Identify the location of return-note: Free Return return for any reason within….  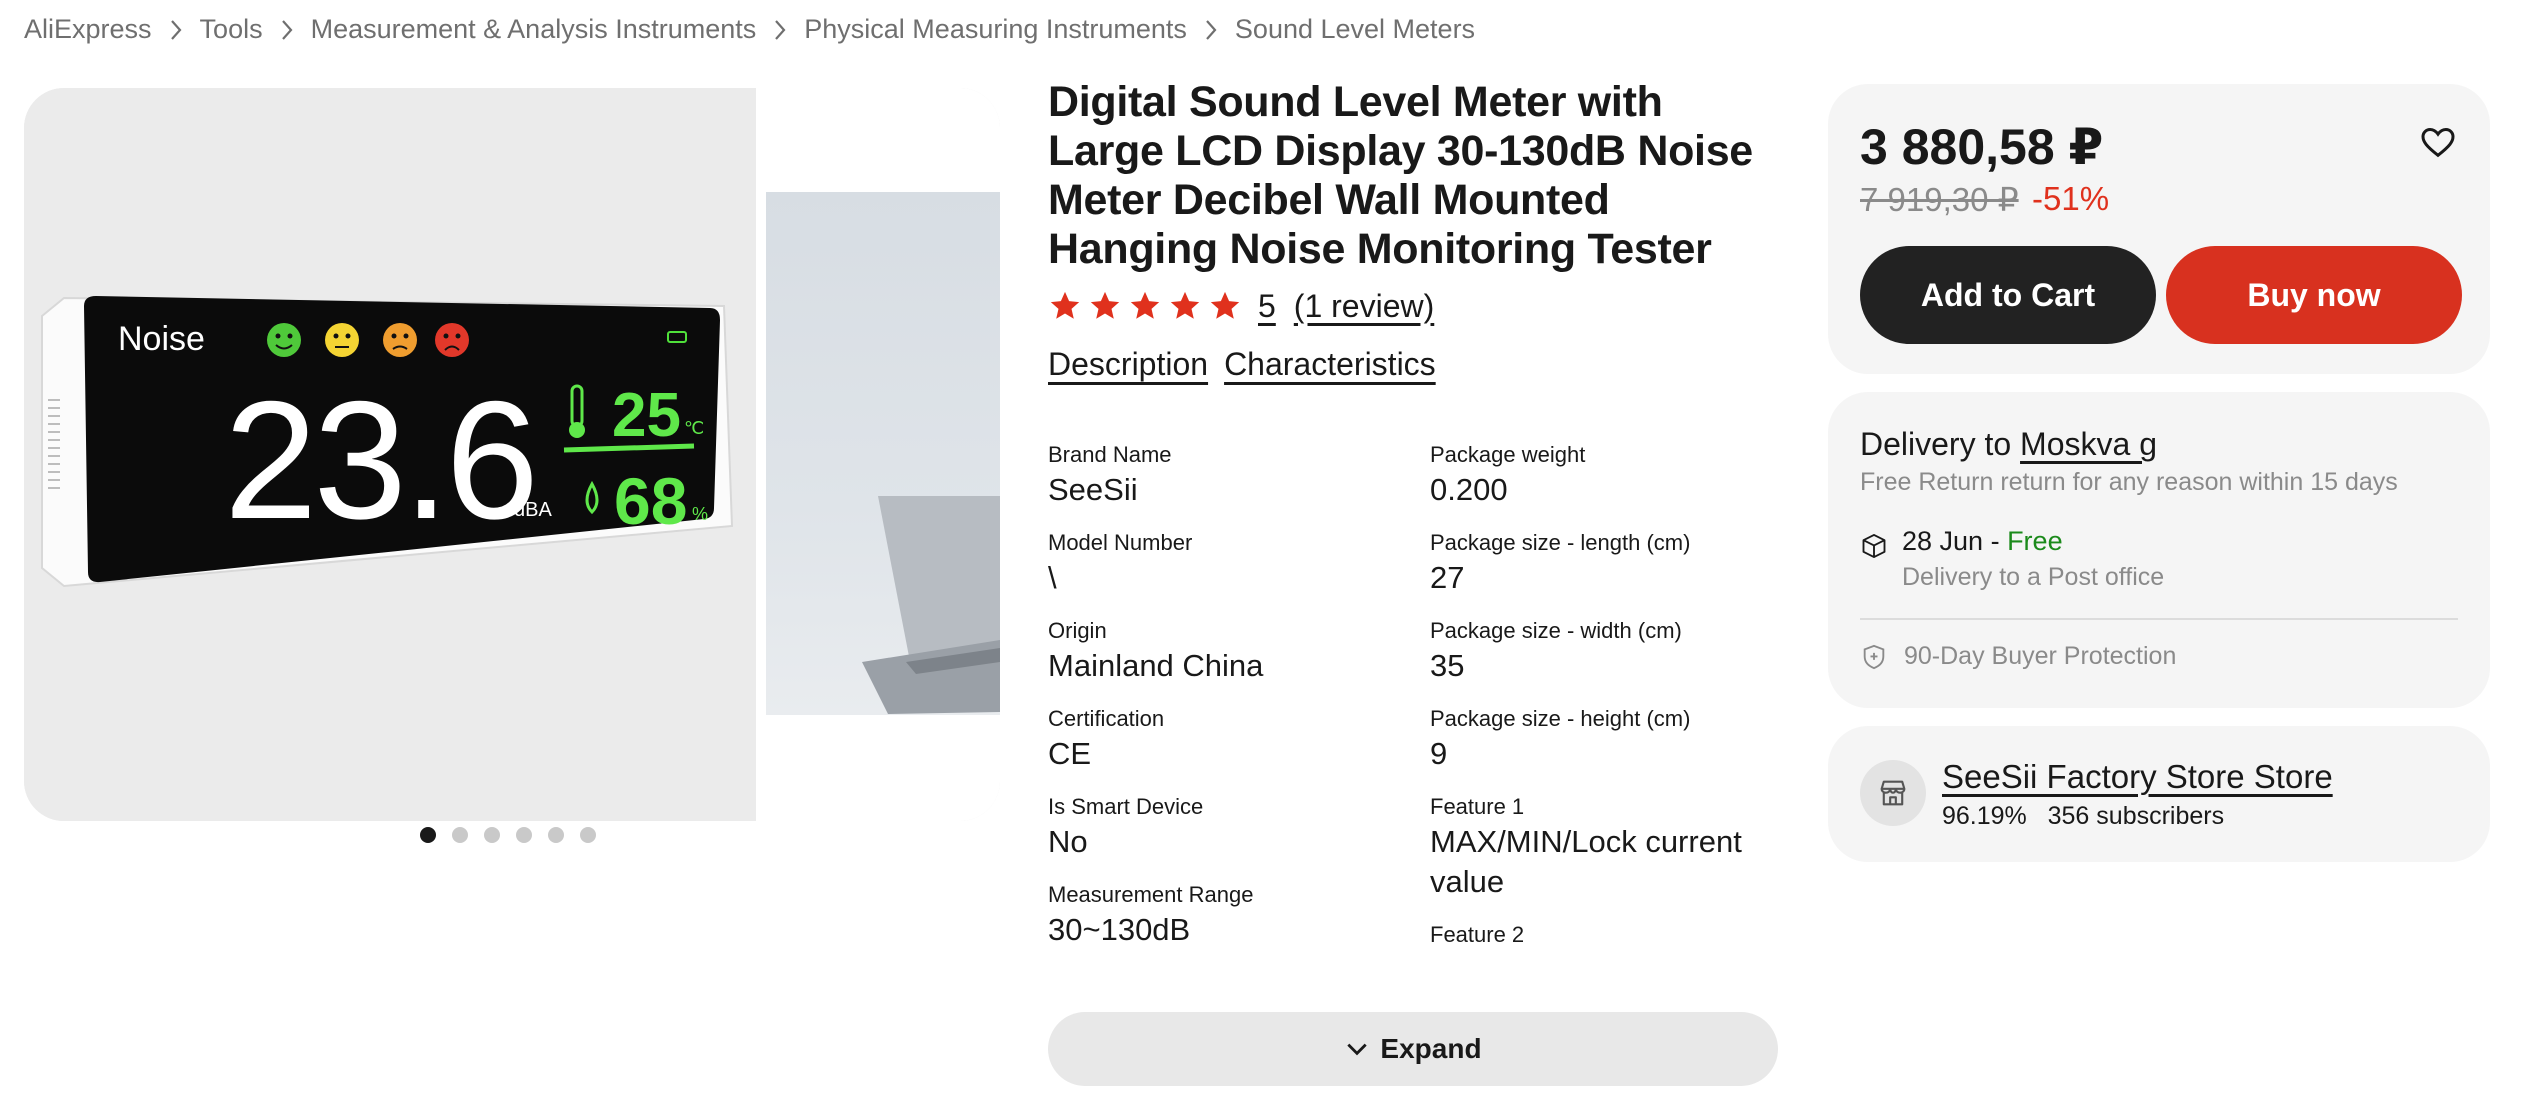
(2129, 482).